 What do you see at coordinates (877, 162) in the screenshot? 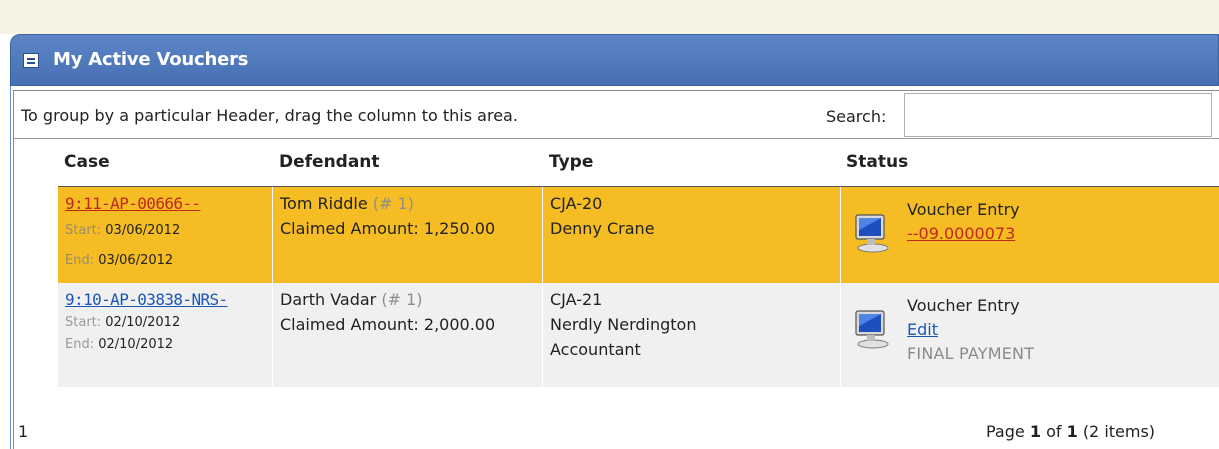
I see `column-header-status: Status` at bounding box center [877, 162].